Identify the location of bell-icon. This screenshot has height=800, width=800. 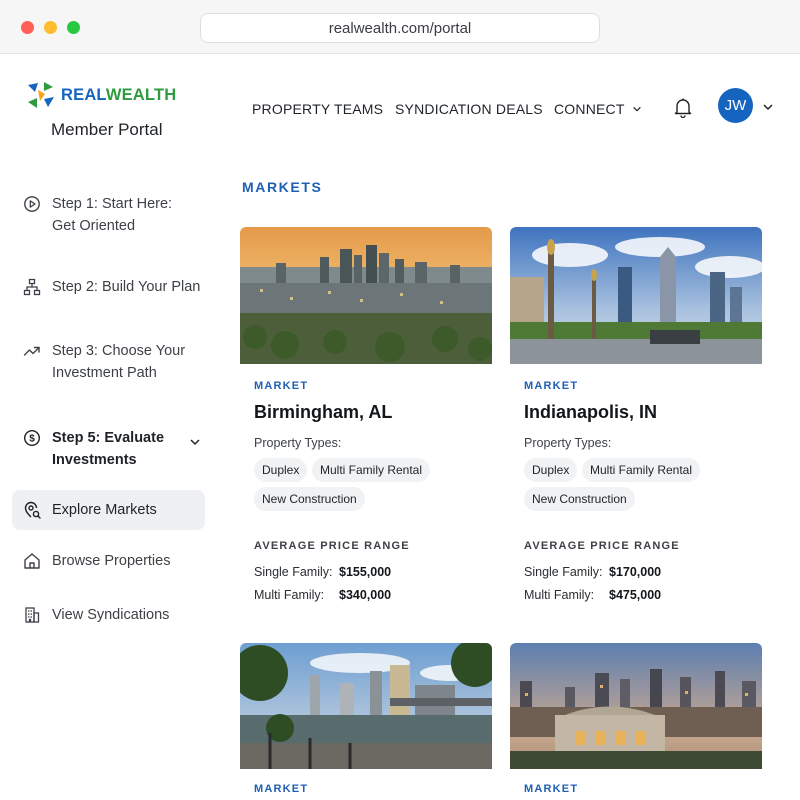
(683, 107).